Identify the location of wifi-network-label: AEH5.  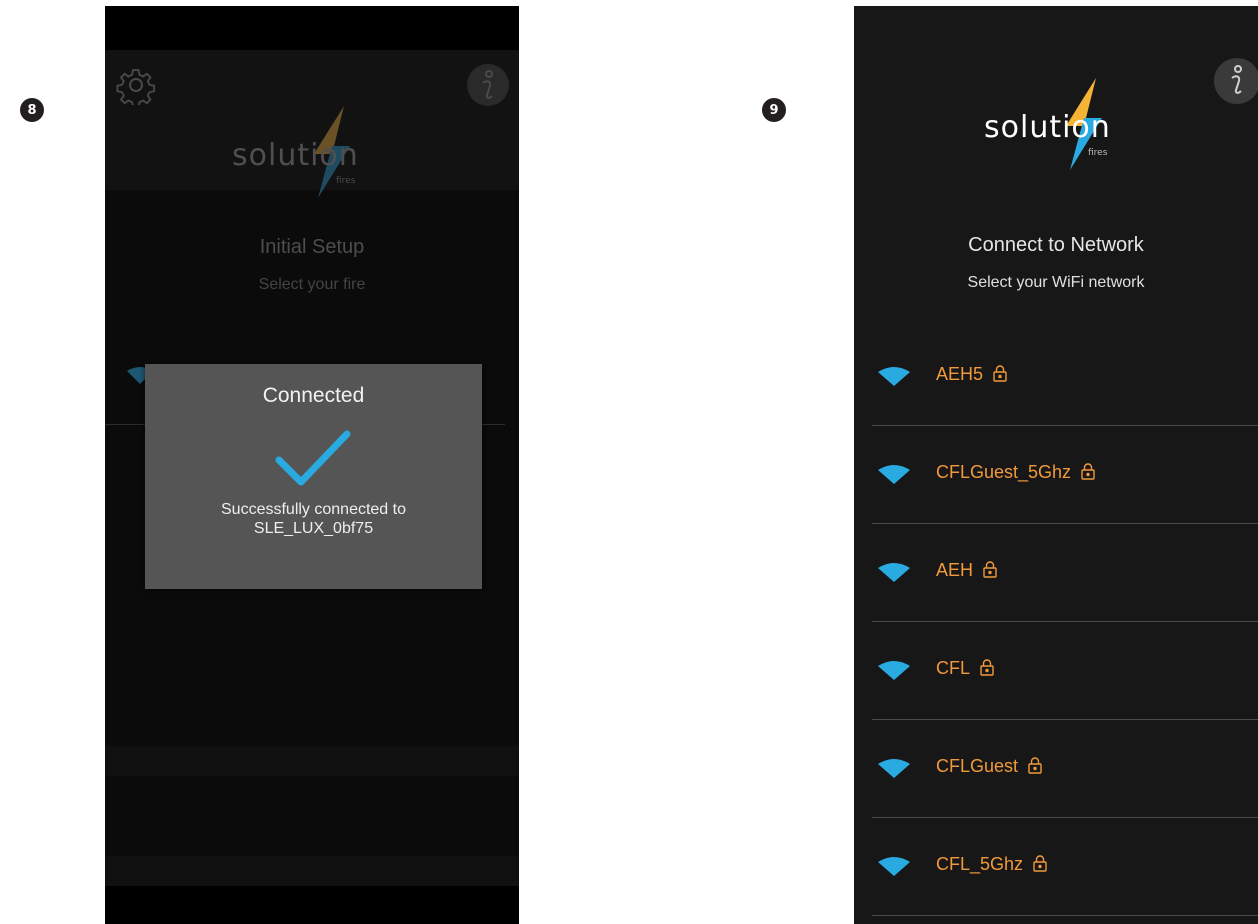
(971, 374).